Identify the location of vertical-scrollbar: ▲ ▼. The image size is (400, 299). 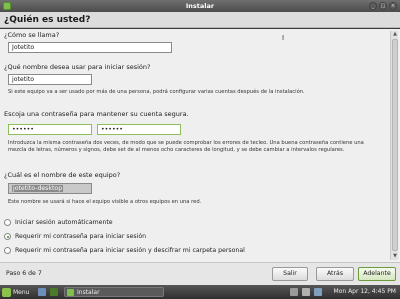
(394, 145).